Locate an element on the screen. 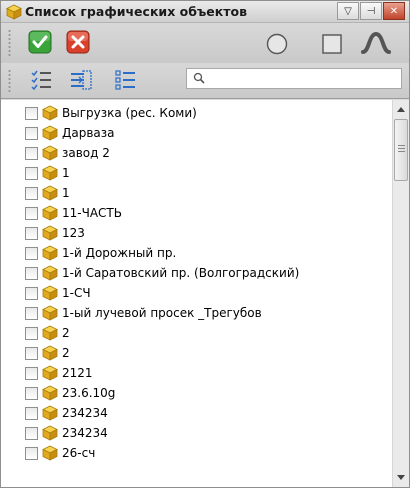  item-label: 23.6.10g is located at coordinates (89, 393).